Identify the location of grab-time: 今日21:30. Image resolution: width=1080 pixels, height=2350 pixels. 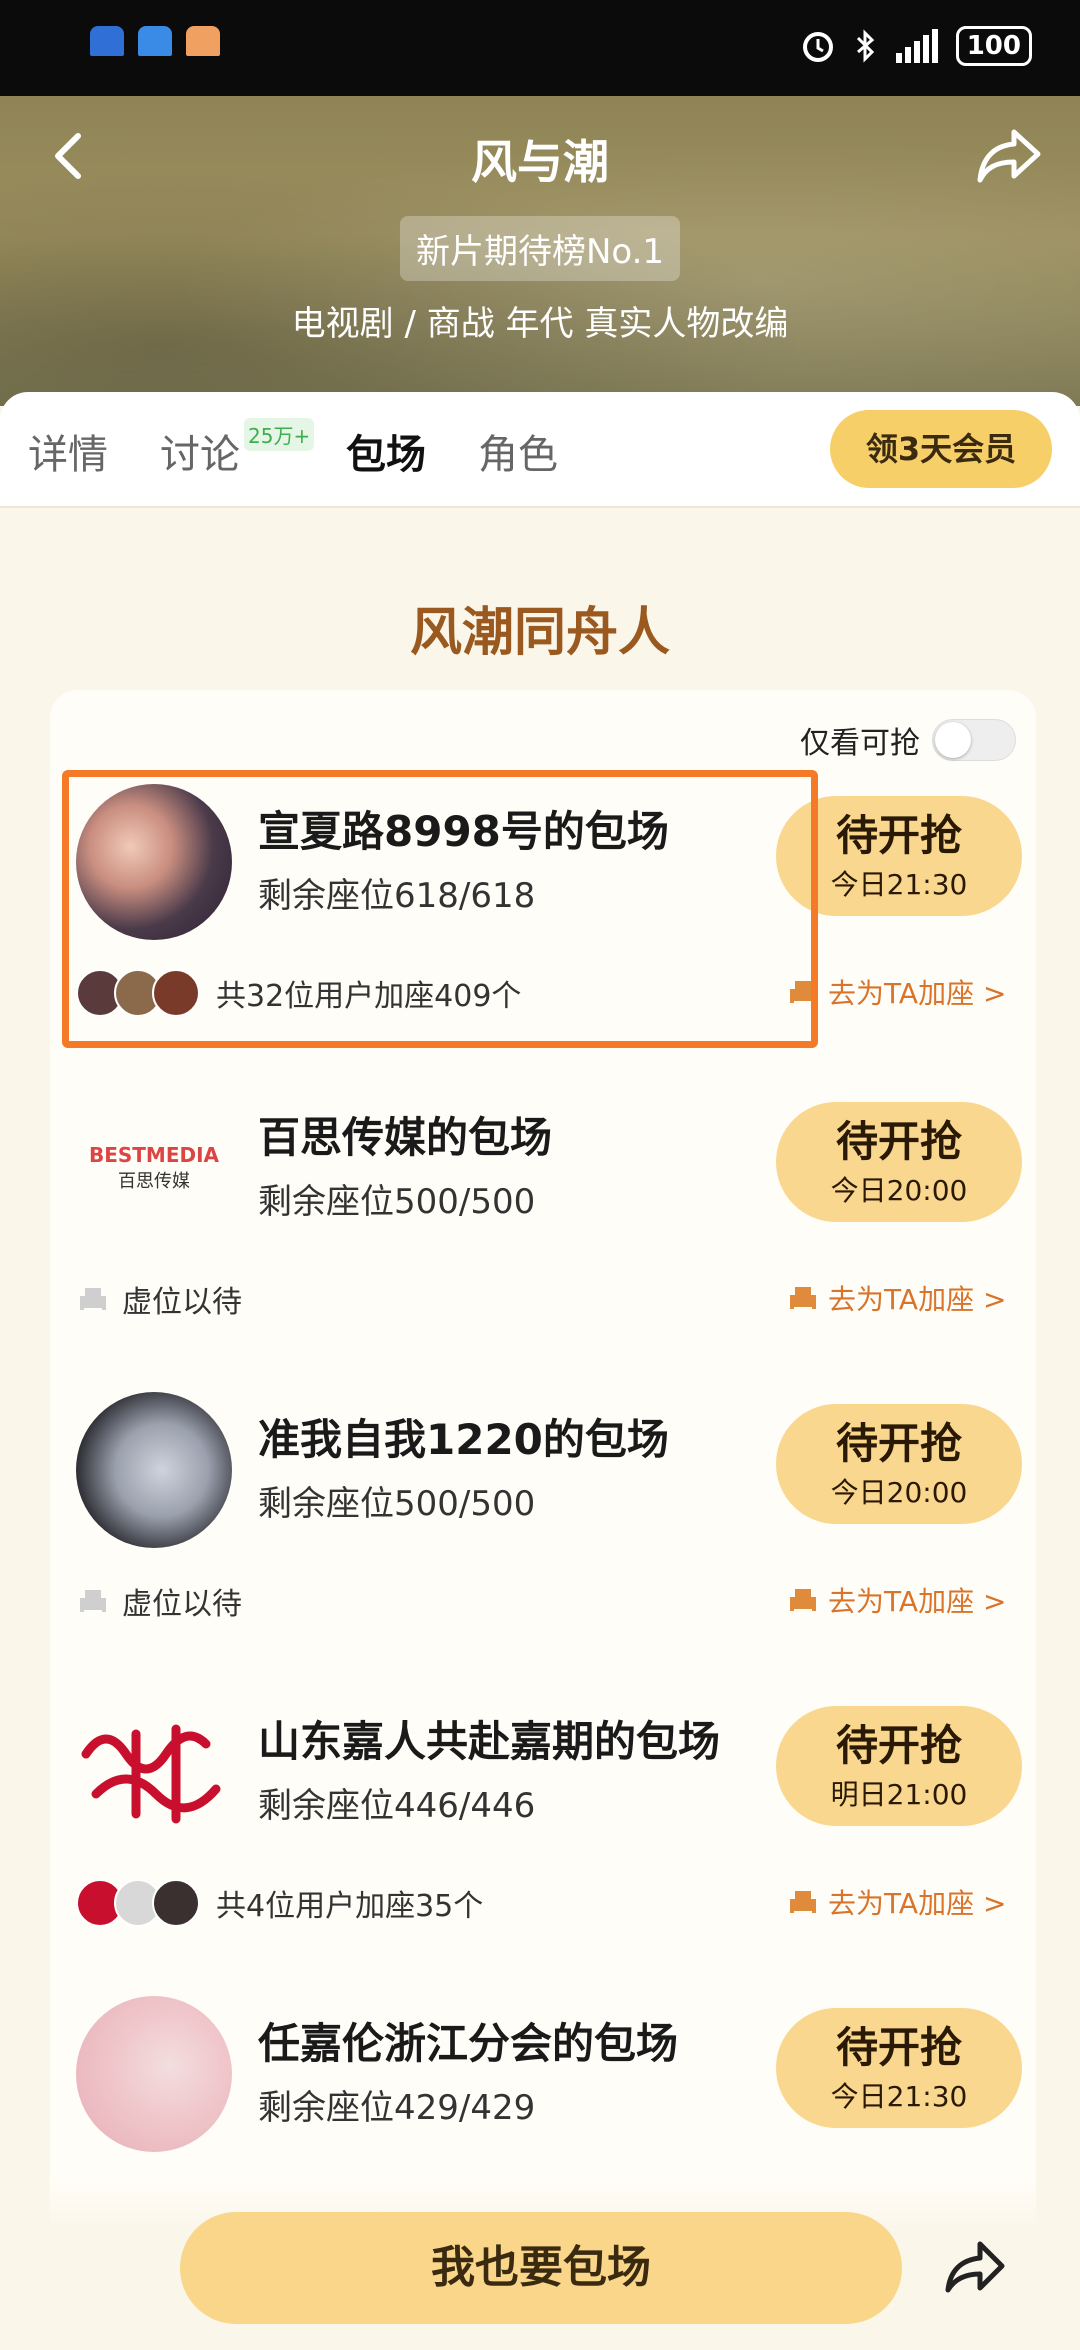
(899, 2096).